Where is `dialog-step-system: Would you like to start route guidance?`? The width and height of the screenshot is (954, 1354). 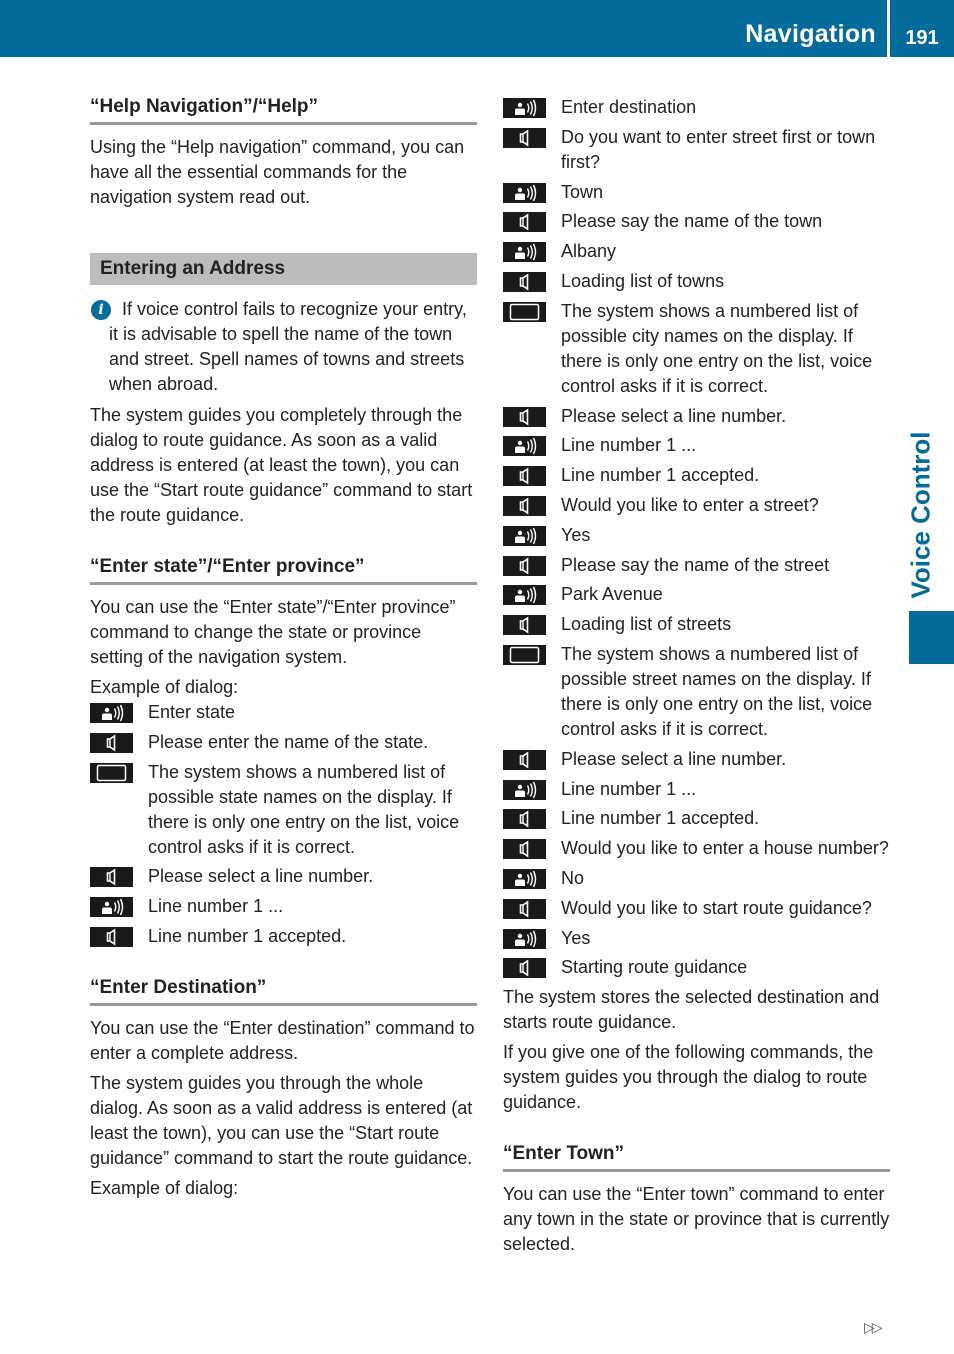
dialog-step-system: Would you like to start route guidance? is located at coordinates (696, 908).